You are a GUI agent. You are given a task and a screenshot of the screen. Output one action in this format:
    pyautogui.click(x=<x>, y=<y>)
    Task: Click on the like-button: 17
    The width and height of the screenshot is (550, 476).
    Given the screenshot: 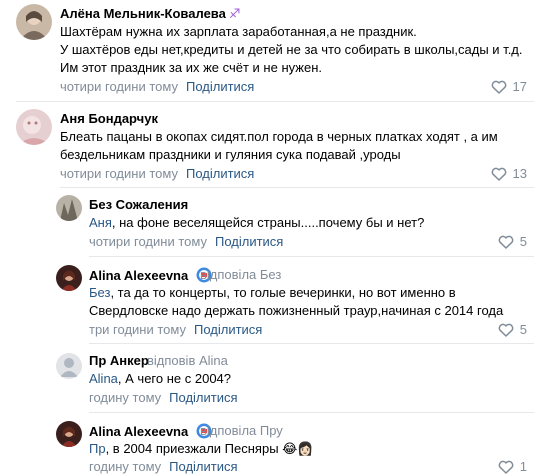 What is the action you would take?
    pyautogui.click(x=509, y=87)
    